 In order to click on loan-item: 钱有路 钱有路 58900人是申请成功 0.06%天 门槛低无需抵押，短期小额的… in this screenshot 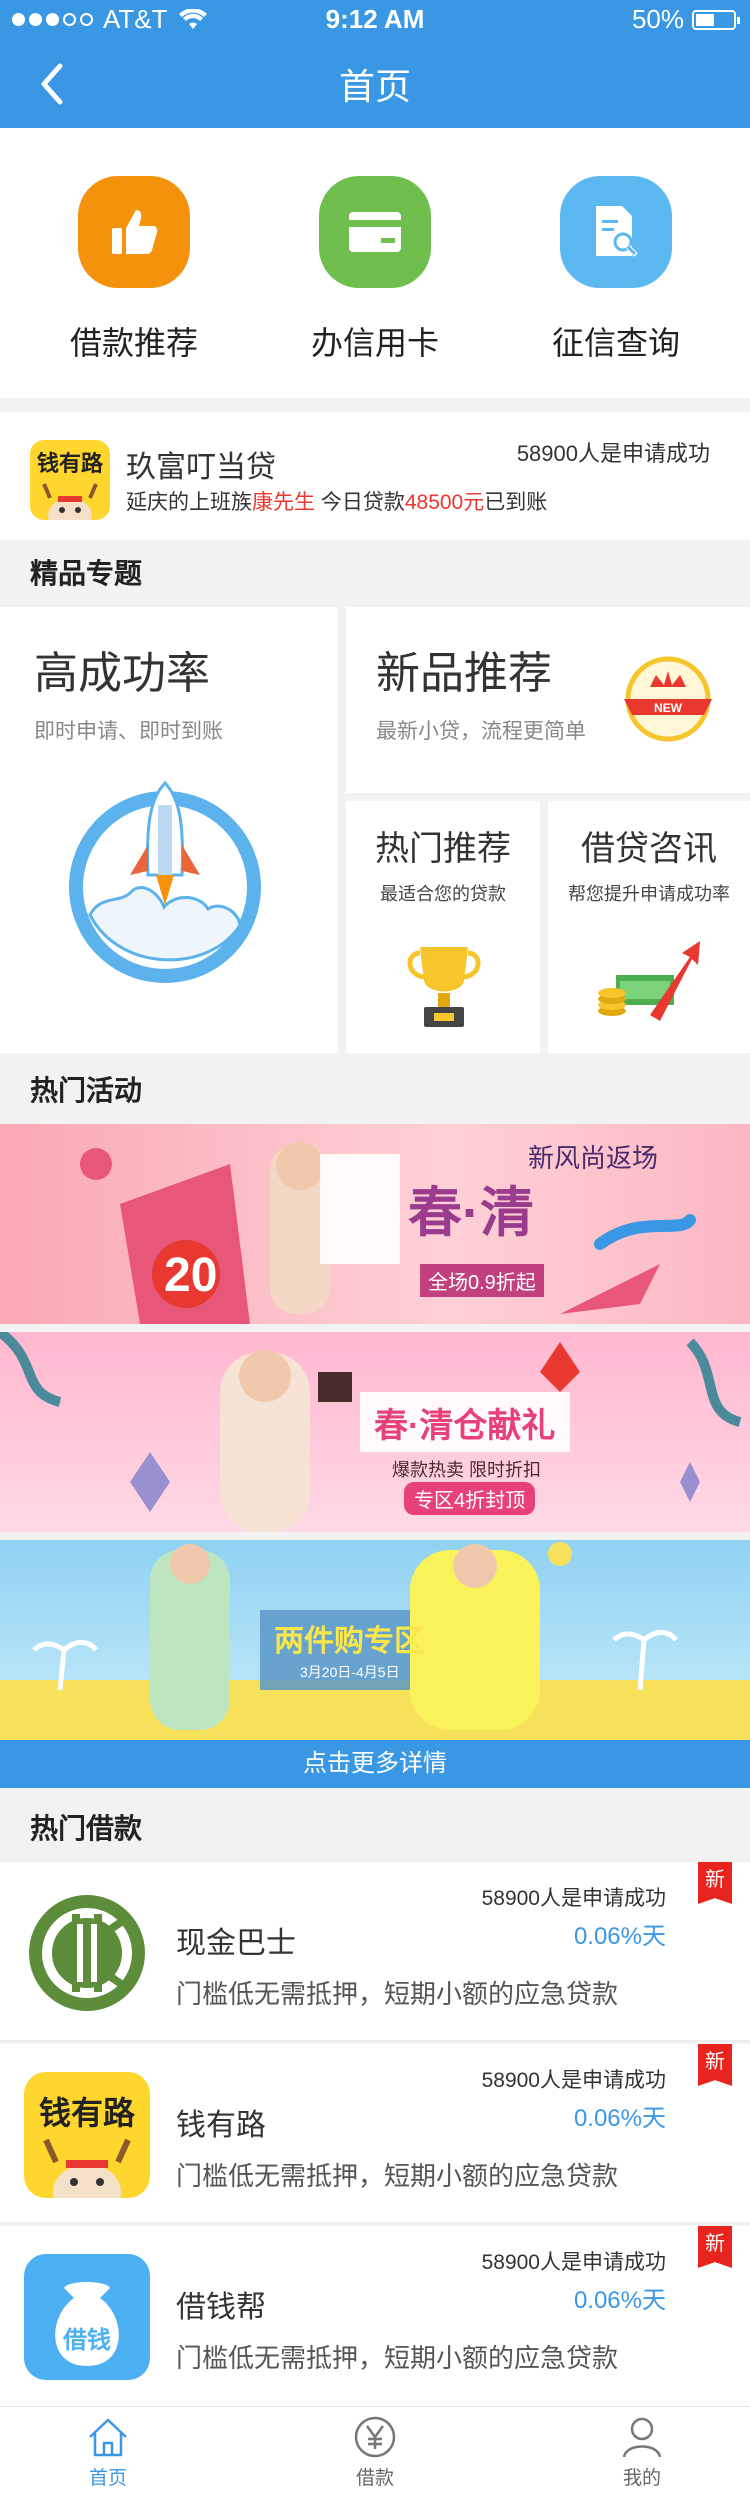, I will do `click(375, 2134)`.